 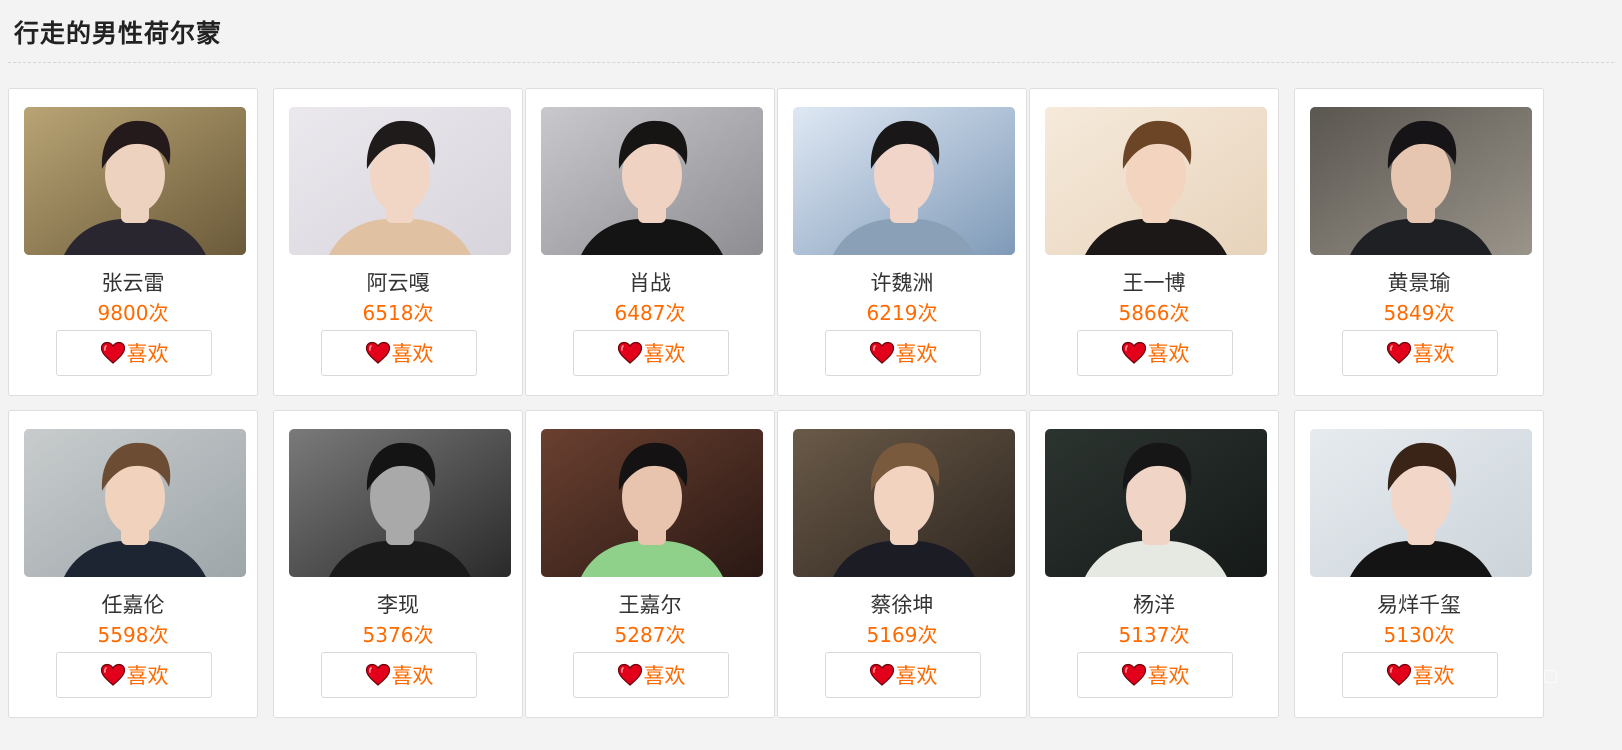 What do you see at coordinates (650, 283) in the screenshot?
I see `celebrity-name: 肖战` at bounding box center [650, 283].